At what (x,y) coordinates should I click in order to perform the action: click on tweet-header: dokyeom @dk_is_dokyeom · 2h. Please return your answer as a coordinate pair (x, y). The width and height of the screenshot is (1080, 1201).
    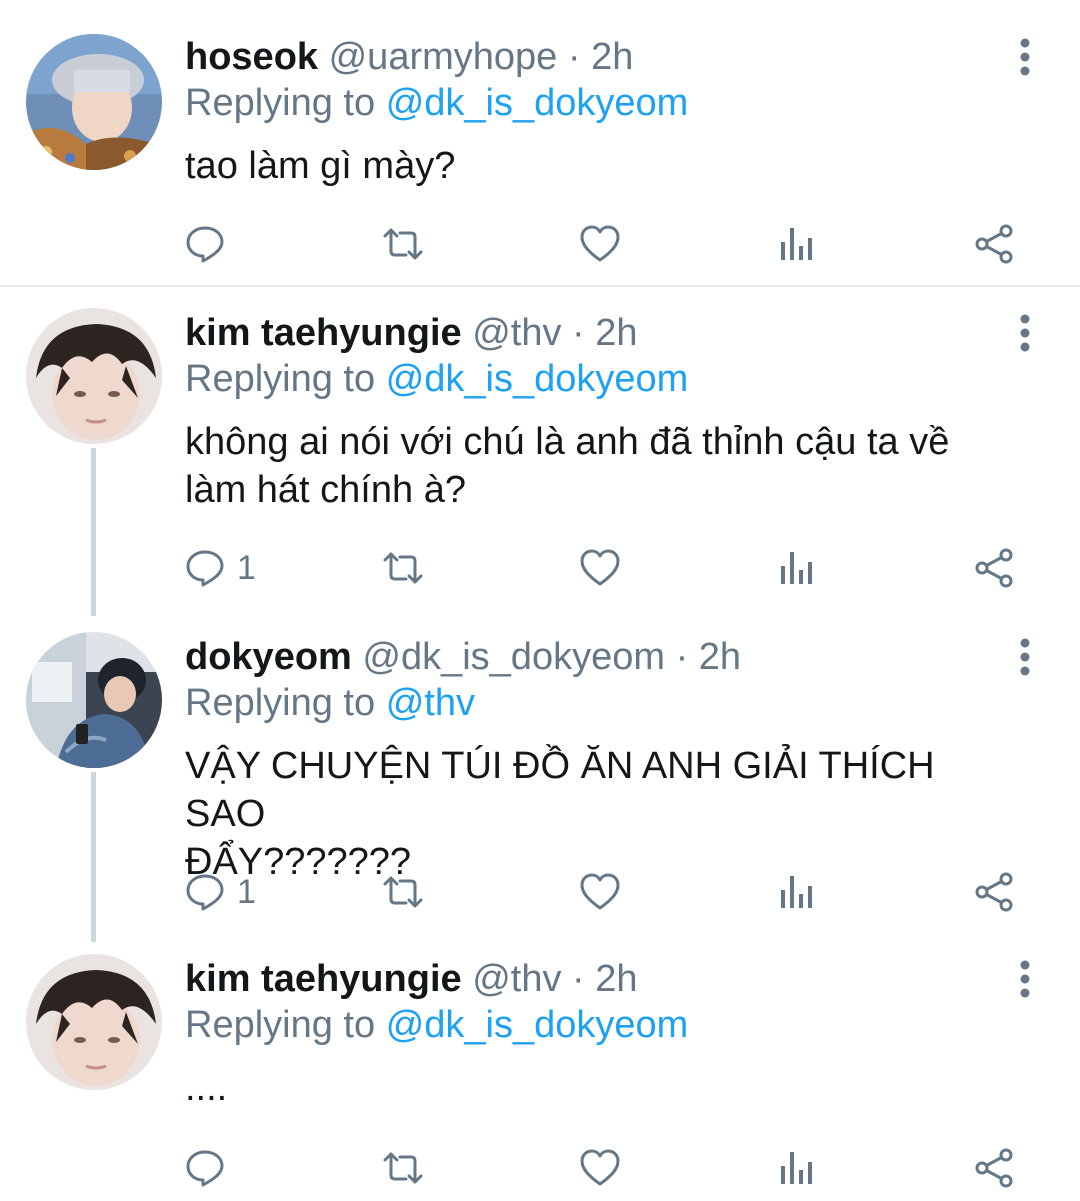
    Looking at the image, I should click on (592, 657).